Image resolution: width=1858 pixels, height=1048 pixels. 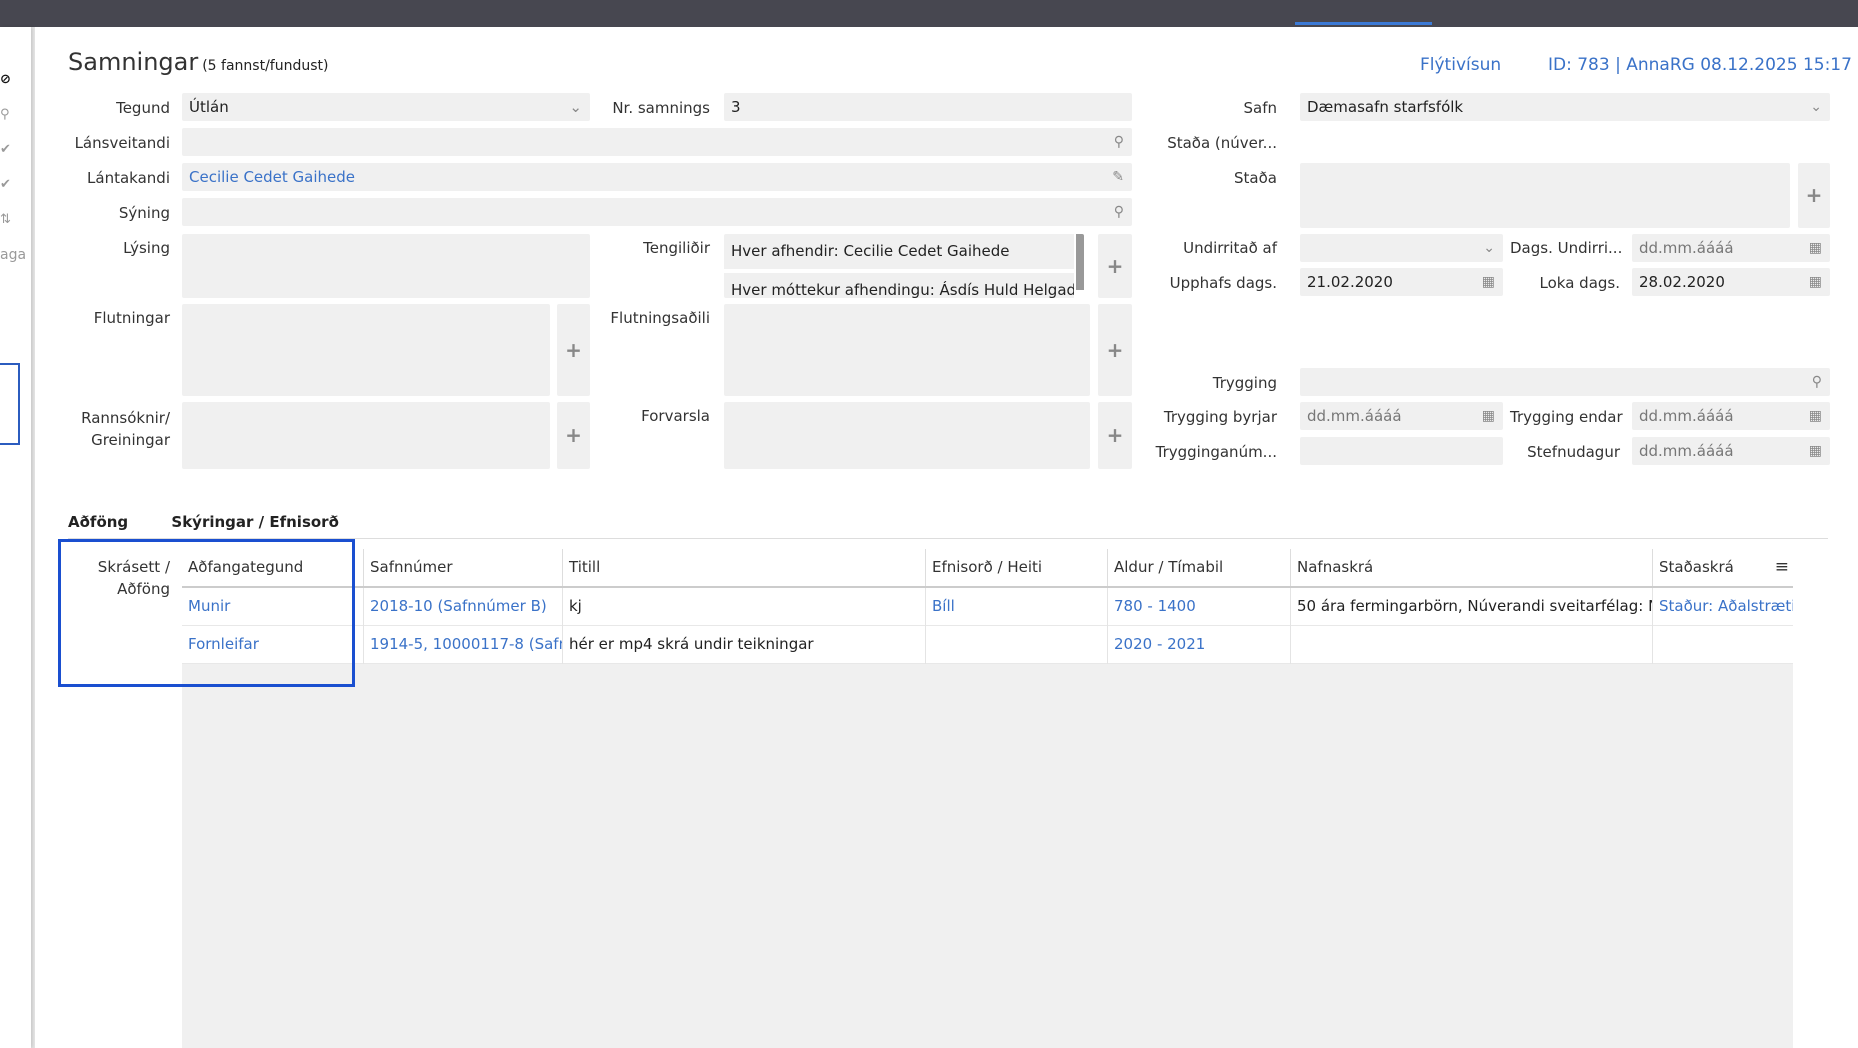 I want to click on record-info: ID: 783 | AnnaRG 08.12.2025 15:17, so click(x=1700, y=65).